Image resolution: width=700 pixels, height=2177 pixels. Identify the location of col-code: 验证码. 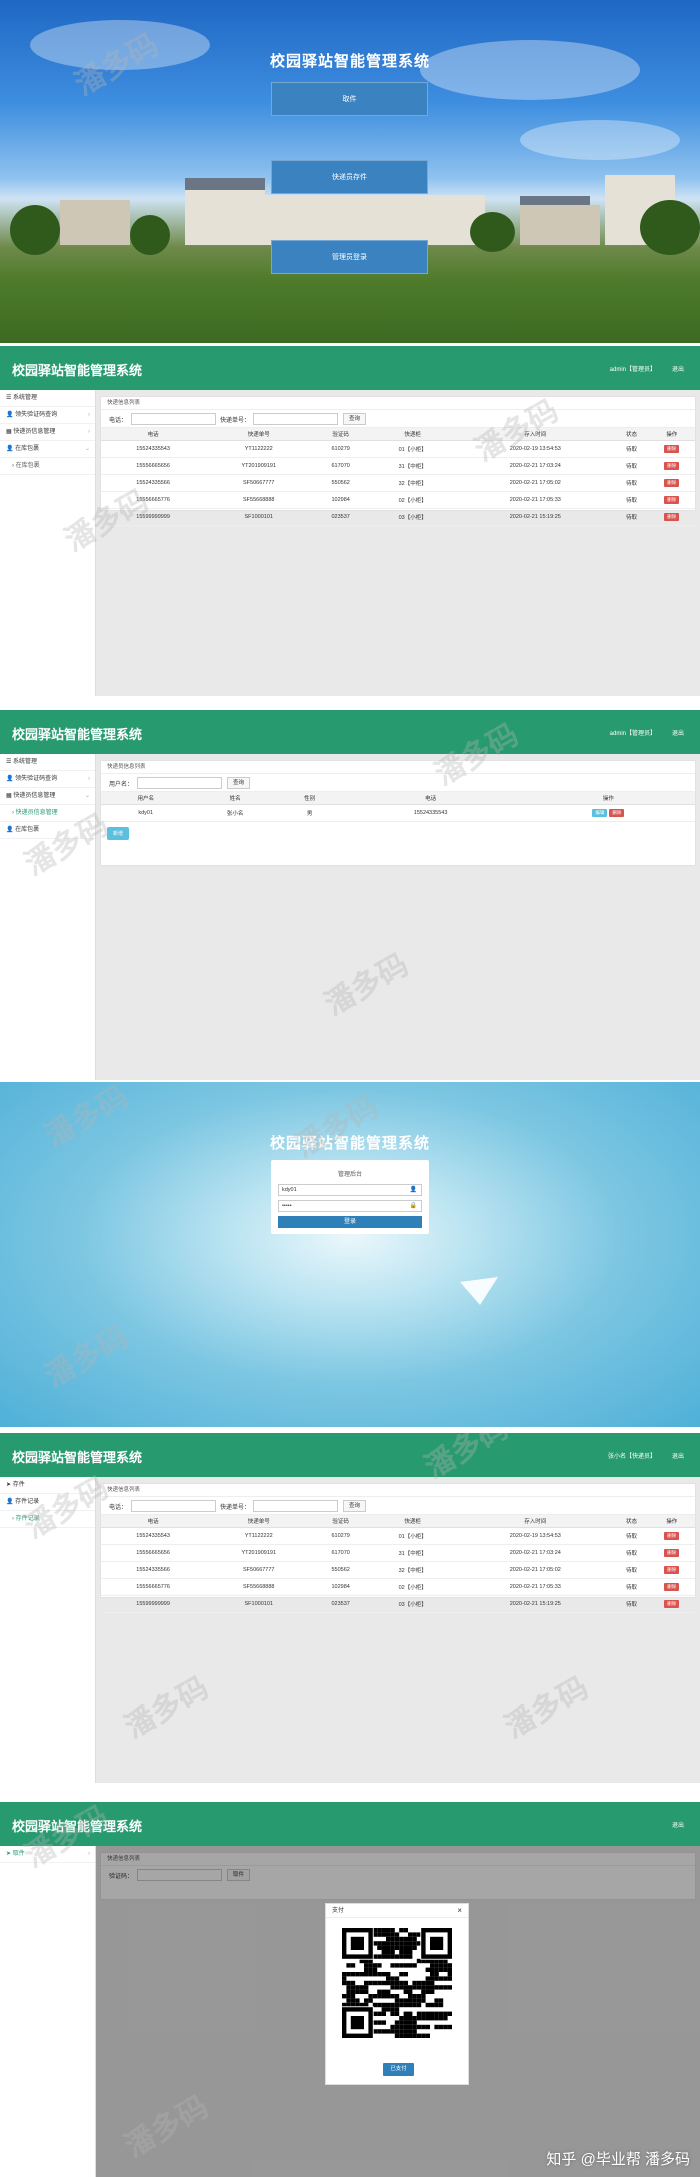
(341, 1521).